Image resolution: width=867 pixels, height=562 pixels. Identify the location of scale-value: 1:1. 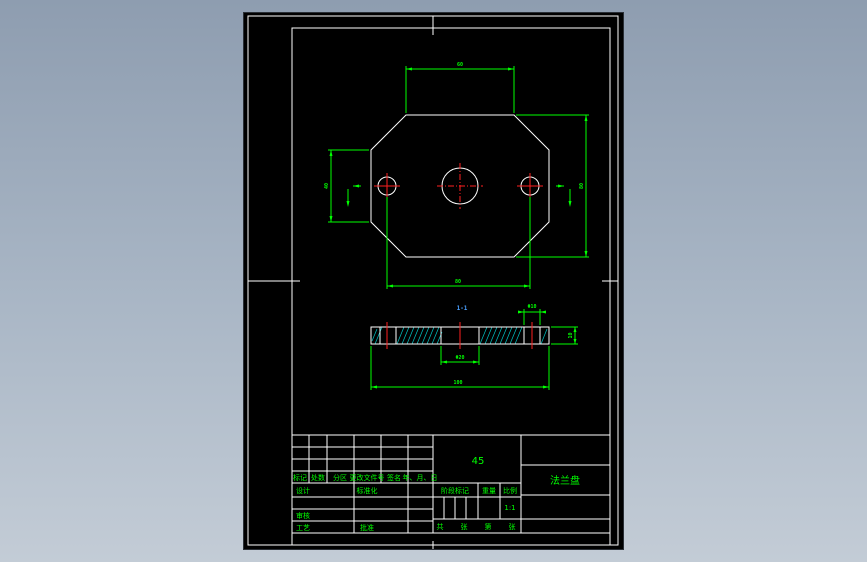
(509, 508).